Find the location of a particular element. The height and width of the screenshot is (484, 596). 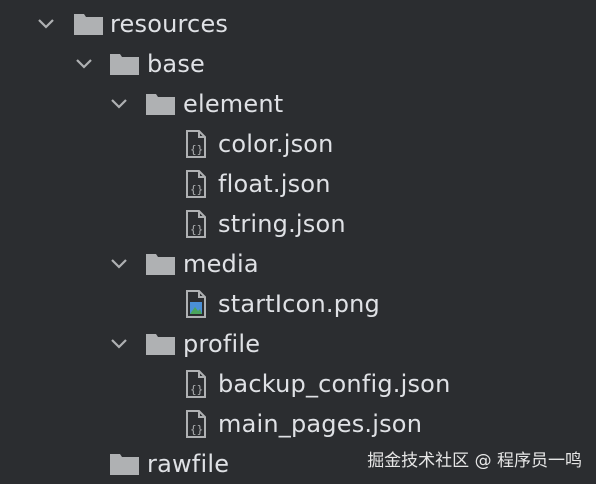

tree-row-float-json: {} float.json is located at coordinates (298, 184).